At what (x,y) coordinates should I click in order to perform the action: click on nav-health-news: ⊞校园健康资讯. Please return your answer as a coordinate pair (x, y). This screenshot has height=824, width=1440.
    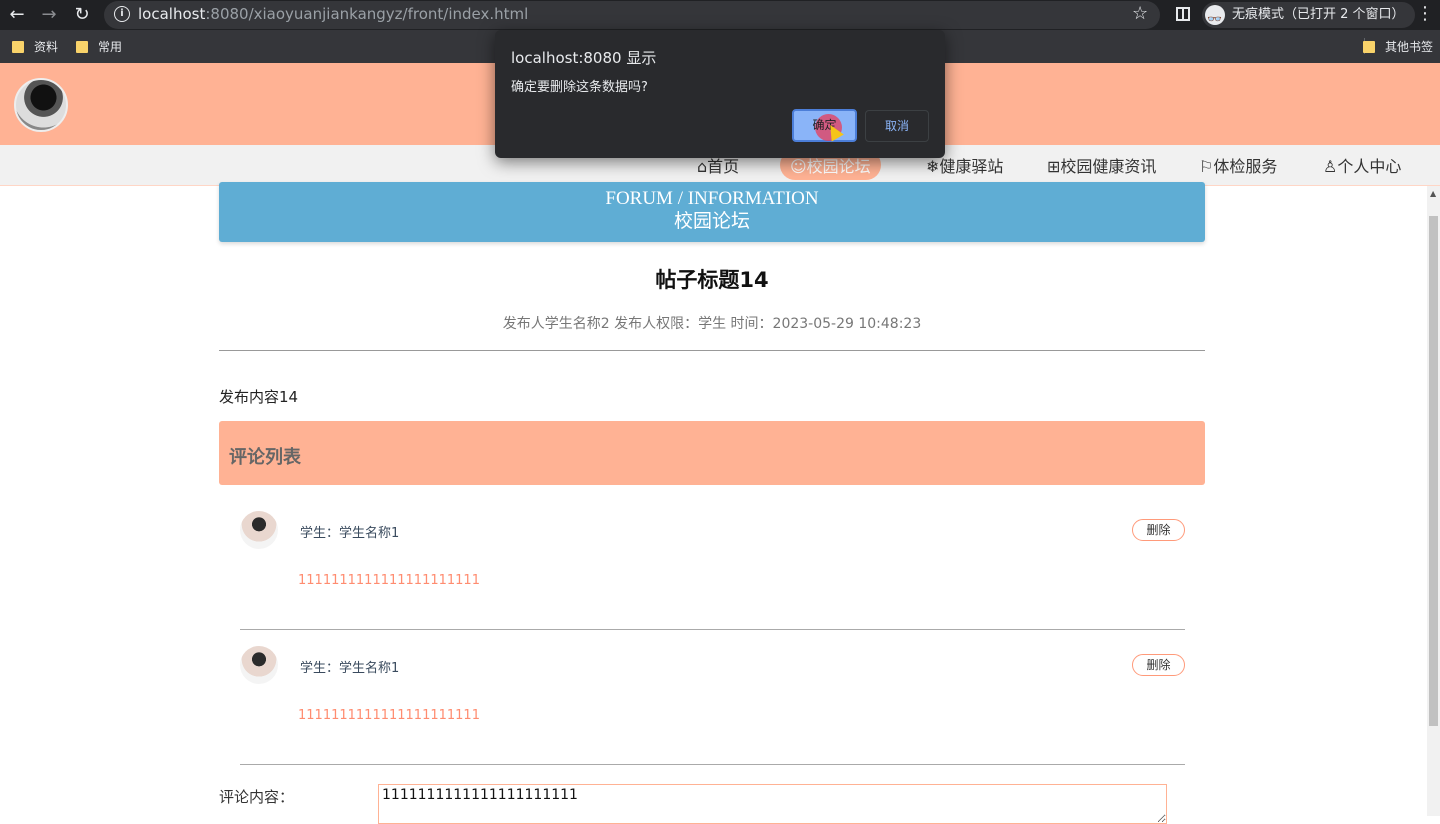
    Looking at the image, I should click on (1101, 165).